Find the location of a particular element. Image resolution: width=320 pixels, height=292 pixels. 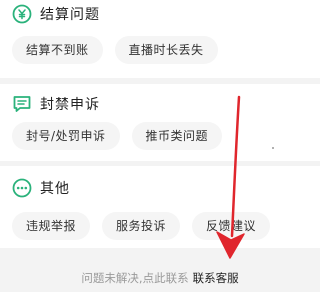

section-header: 其他 is located at coordinates (41, 188).